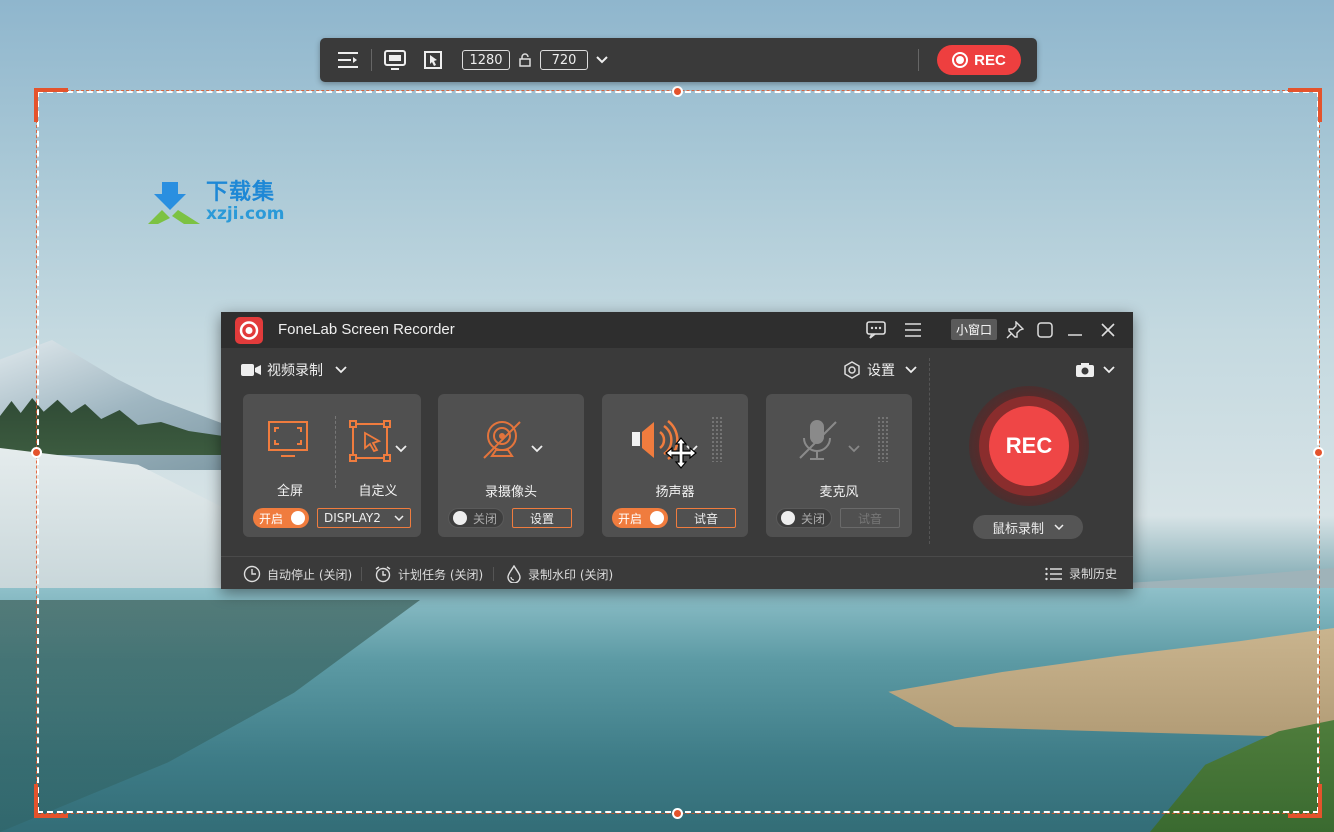  Describe the element at coordinates (677, 813) in the screenshot. I see `edge-handle-bottom` at that location.